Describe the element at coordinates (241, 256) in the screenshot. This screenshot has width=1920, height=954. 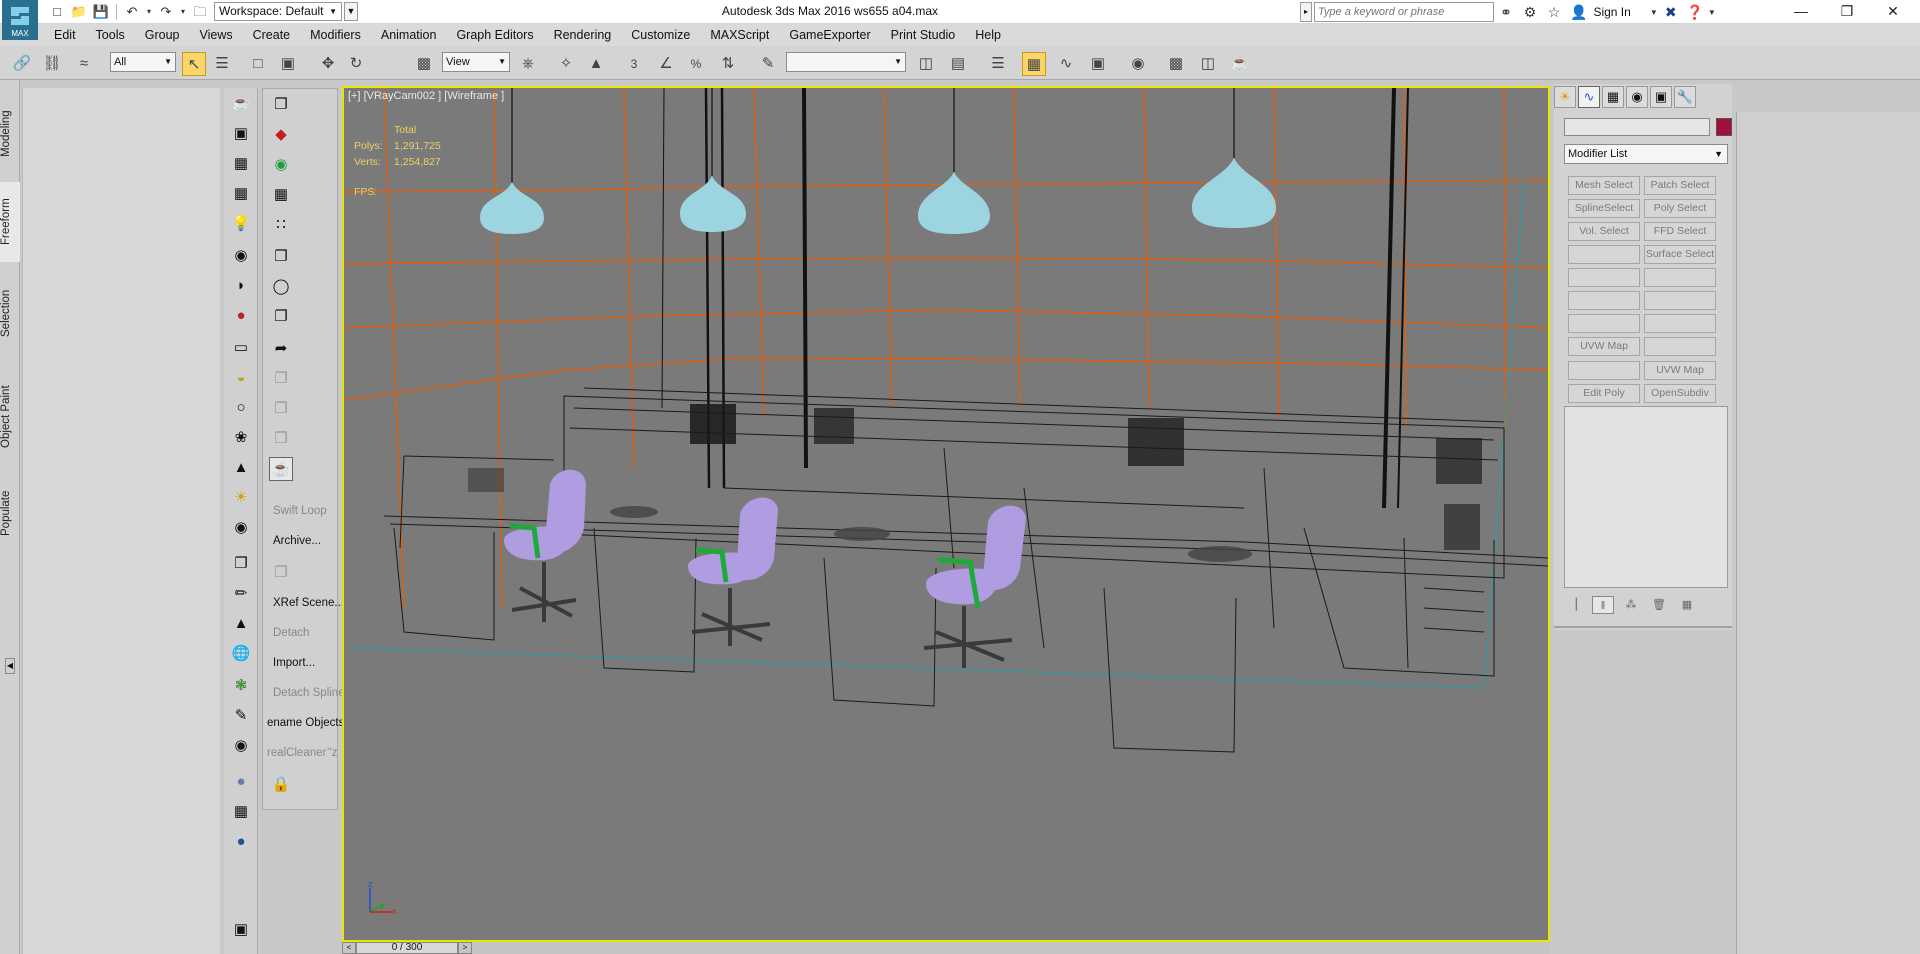
I see `camera-icon: ◉` at that location.